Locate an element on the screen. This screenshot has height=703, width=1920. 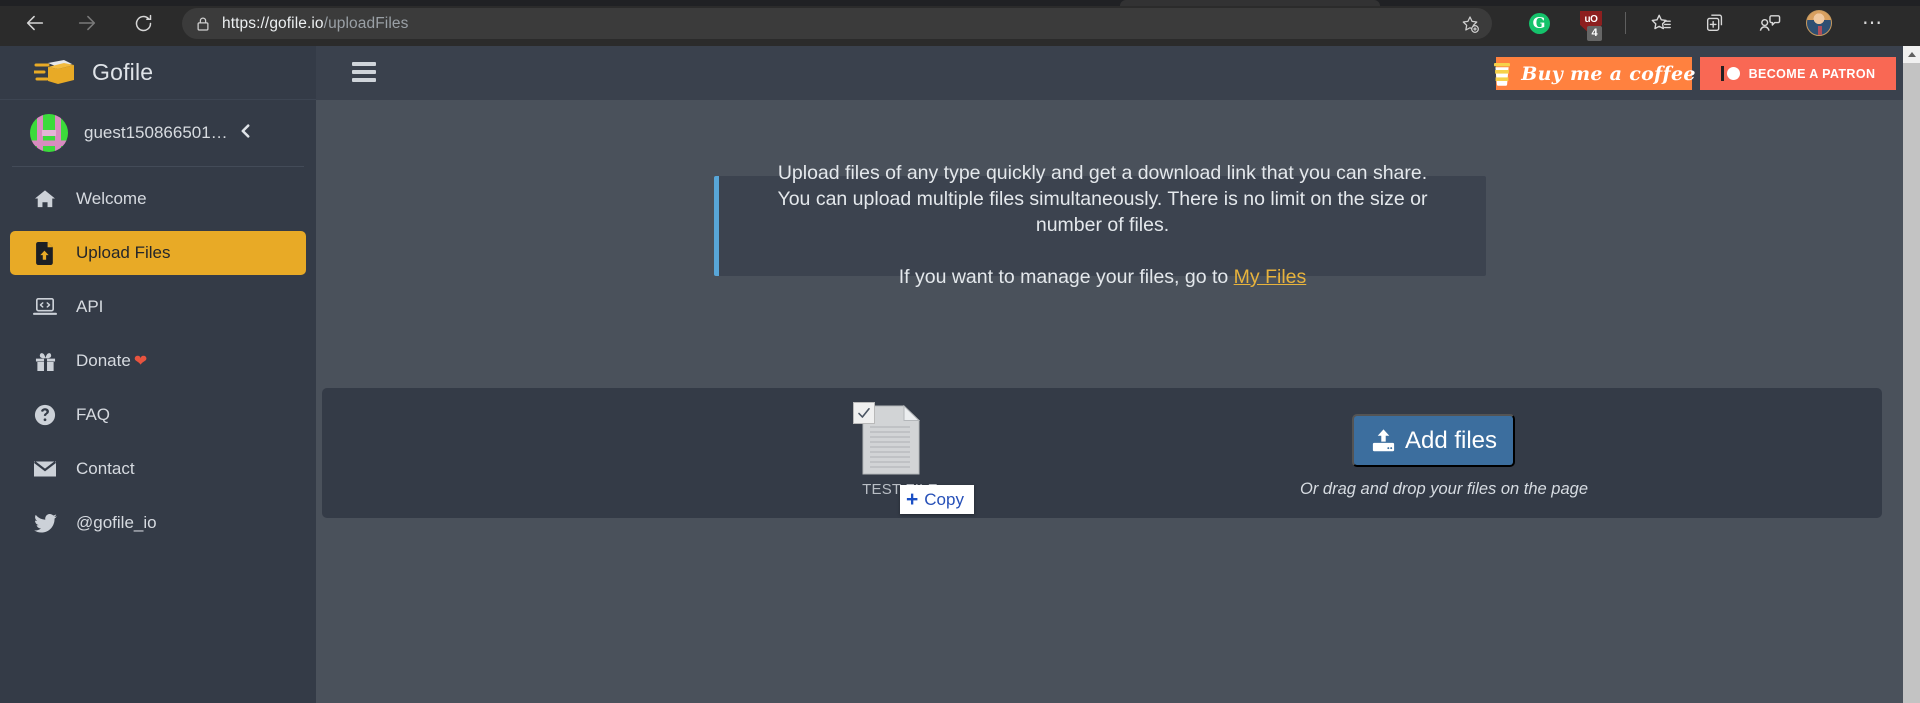
url-path: /uploadFiles is located at coordinates (366, 23).